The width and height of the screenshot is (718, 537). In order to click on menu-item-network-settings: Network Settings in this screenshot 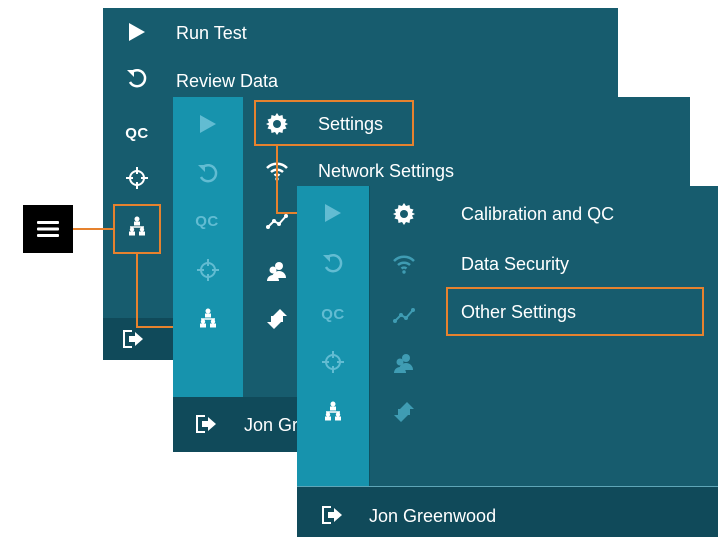, I will do `click(386, 171)`.